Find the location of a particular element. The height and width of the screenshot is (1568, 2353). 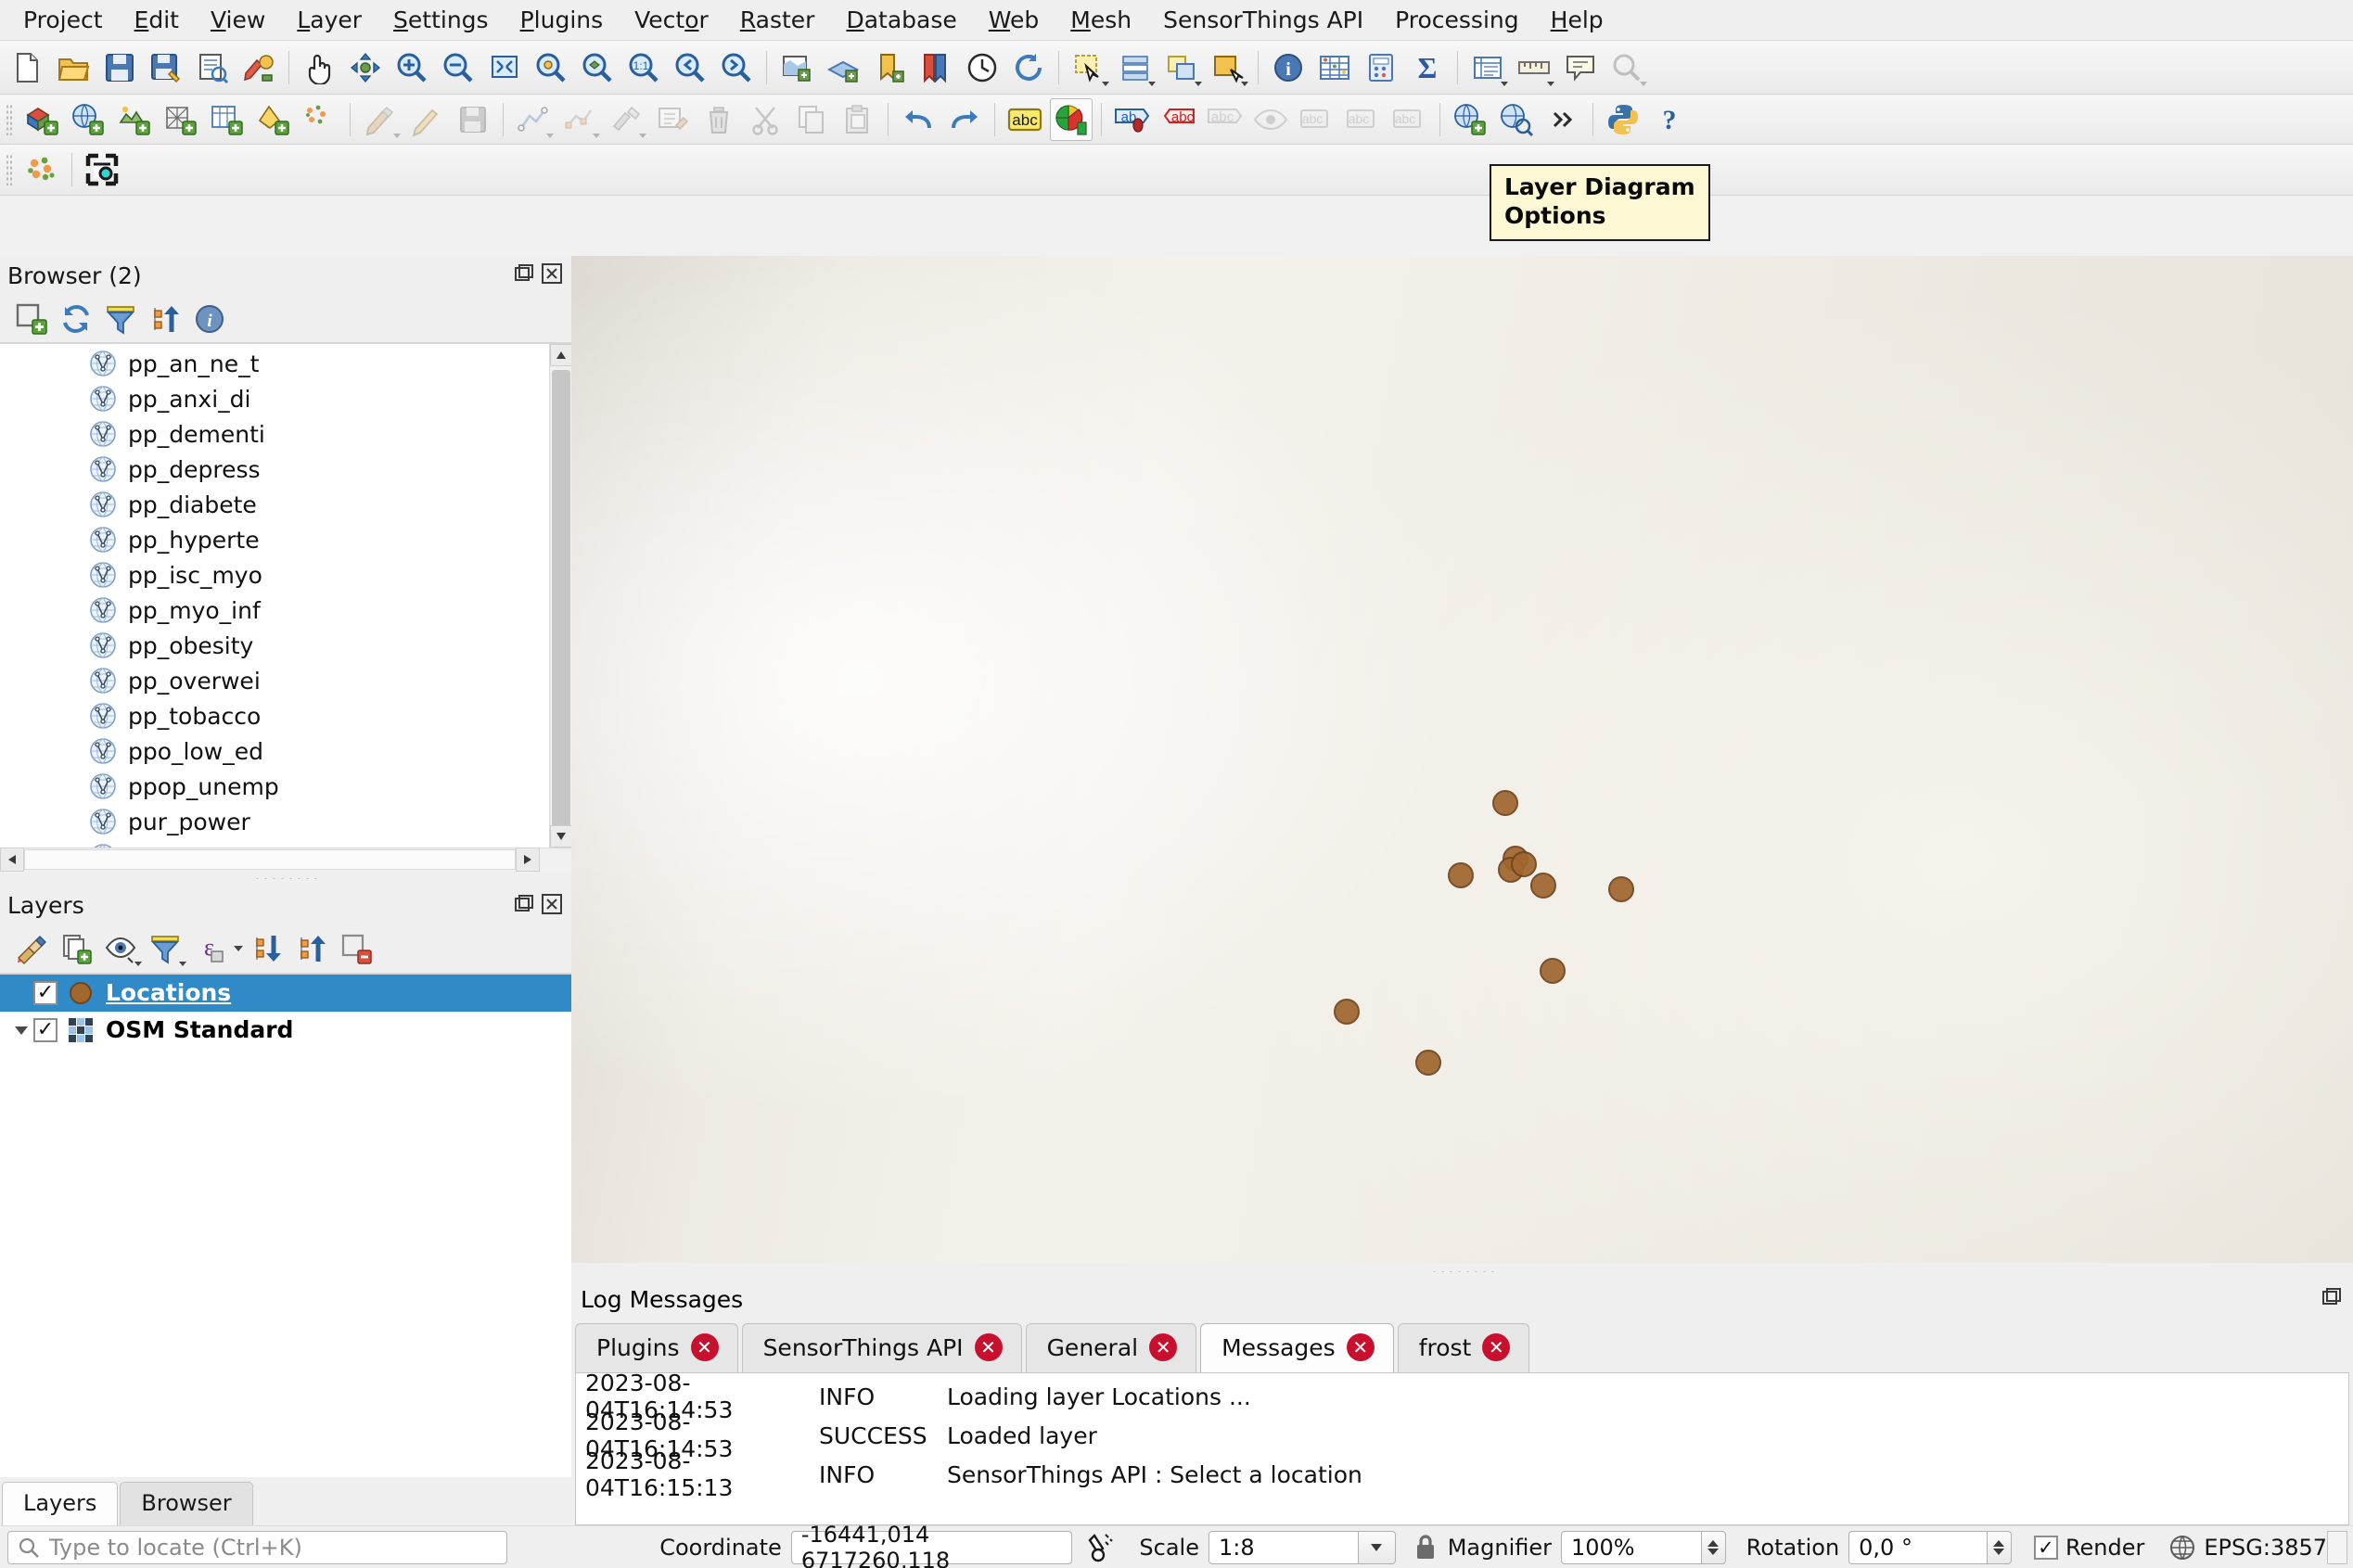

copy-features-button is located at coordinates (811, 119).